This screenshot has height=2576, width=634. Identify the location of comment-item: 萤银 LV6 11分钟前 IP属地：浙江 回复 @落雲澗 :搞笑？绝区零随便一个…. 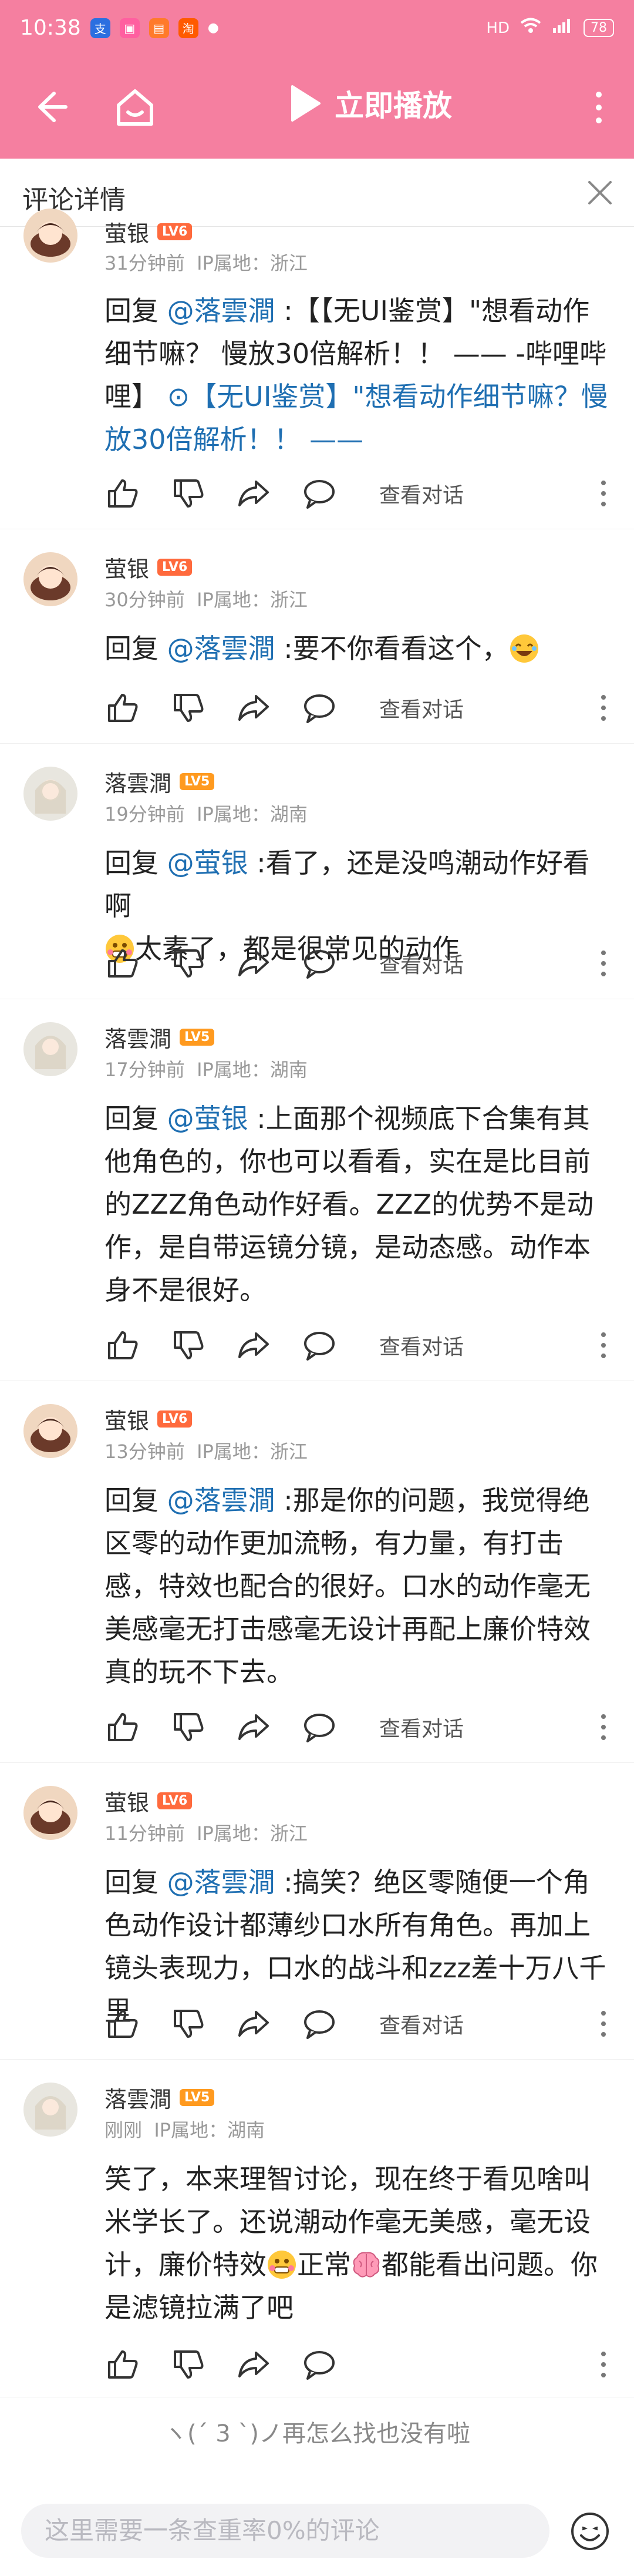
(317, 1911).